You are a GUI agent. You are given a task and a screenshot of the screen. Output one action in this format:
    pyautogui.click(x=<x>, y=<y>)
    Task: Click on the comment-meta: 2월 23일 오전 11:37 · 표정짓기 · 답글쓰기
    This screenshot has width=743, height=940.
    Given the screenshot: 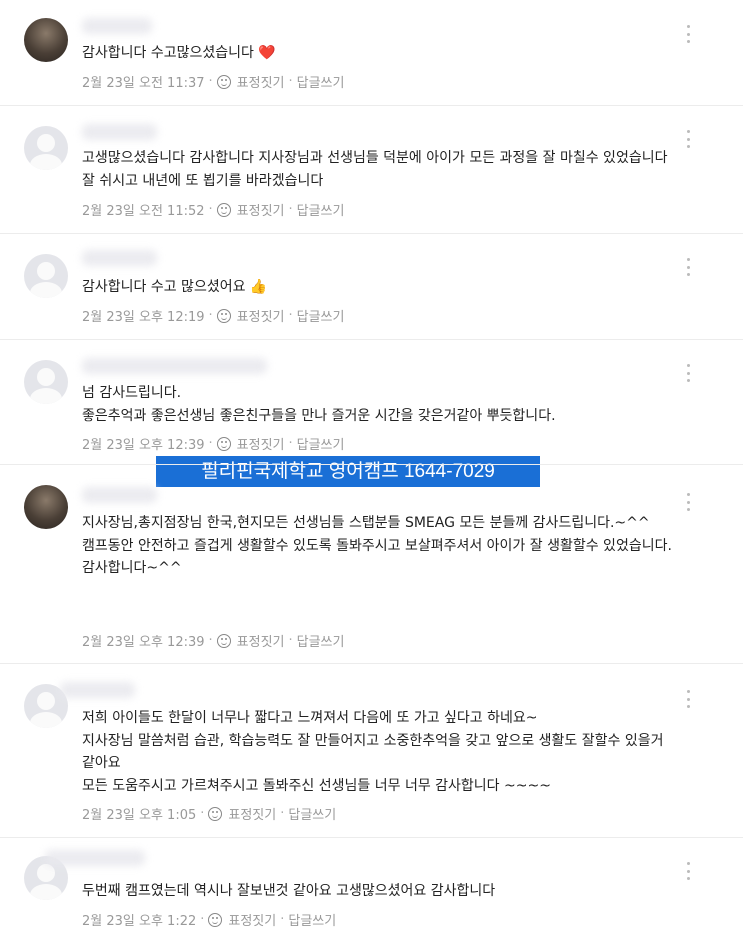 What is the action you would take?
    pyautogui.click(x=213, y=81)
    